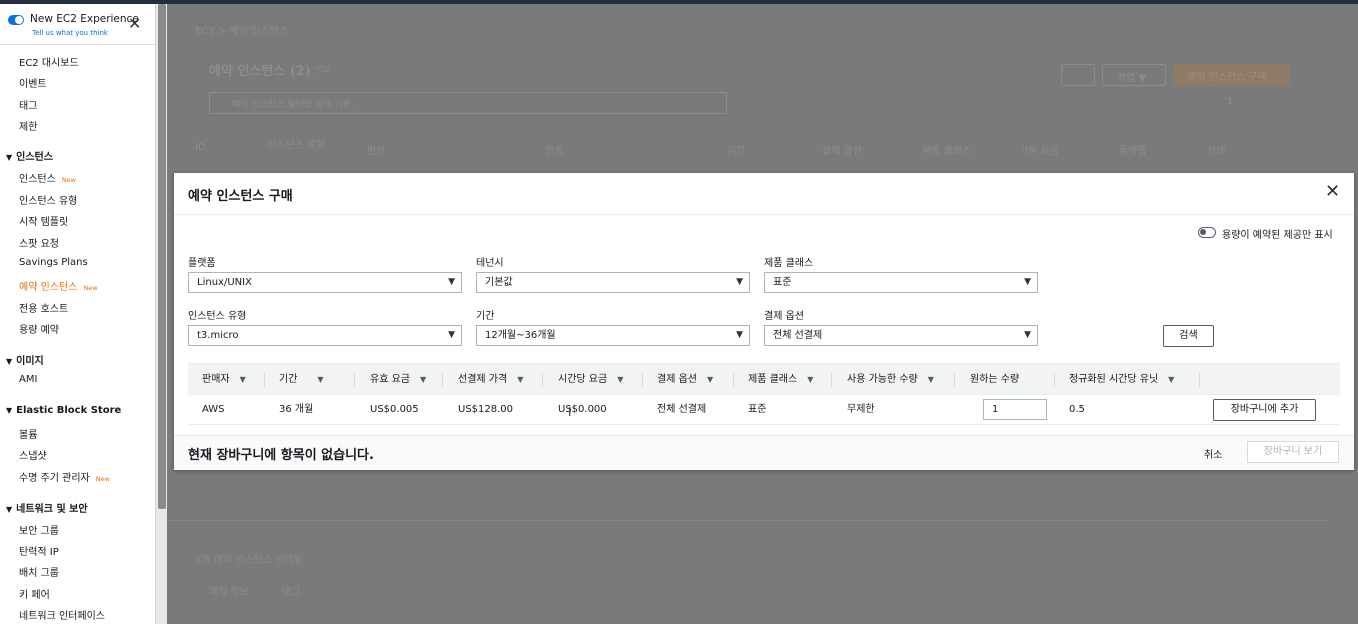 The width and height of the screenshot is (1358, 624). I want to click on capacity-reservation-toggle, so click(1207, 232).